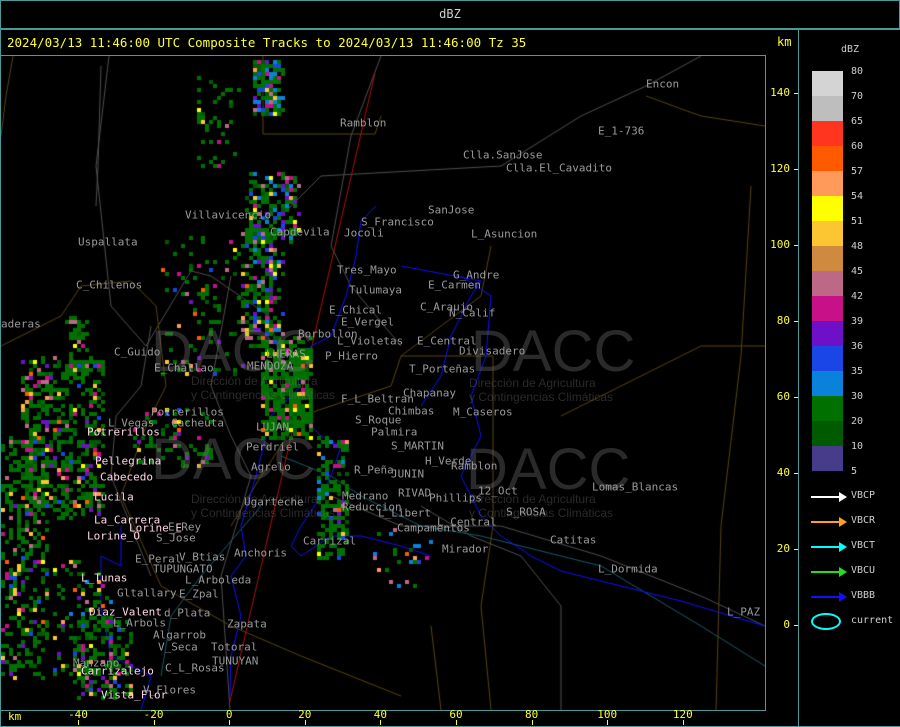 Image resolution: width=900 pixels, height=727 pixels. Describe the element at coordinates (857, 446) in the screenshot. I see `legend-label: 10` at that location.